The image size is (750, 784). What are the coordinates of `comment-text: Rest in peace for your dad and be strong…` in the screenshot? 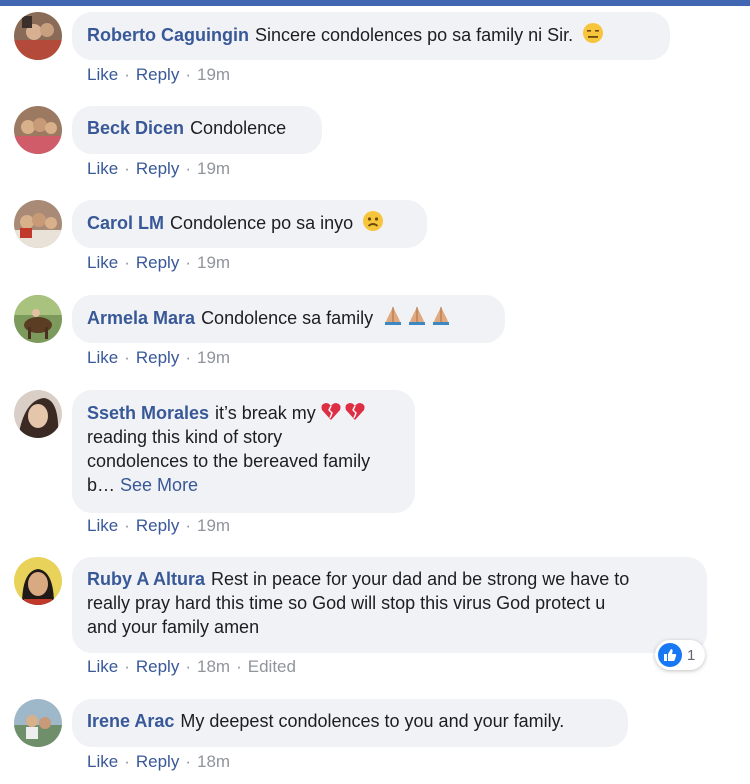 It's located at (420, 579).